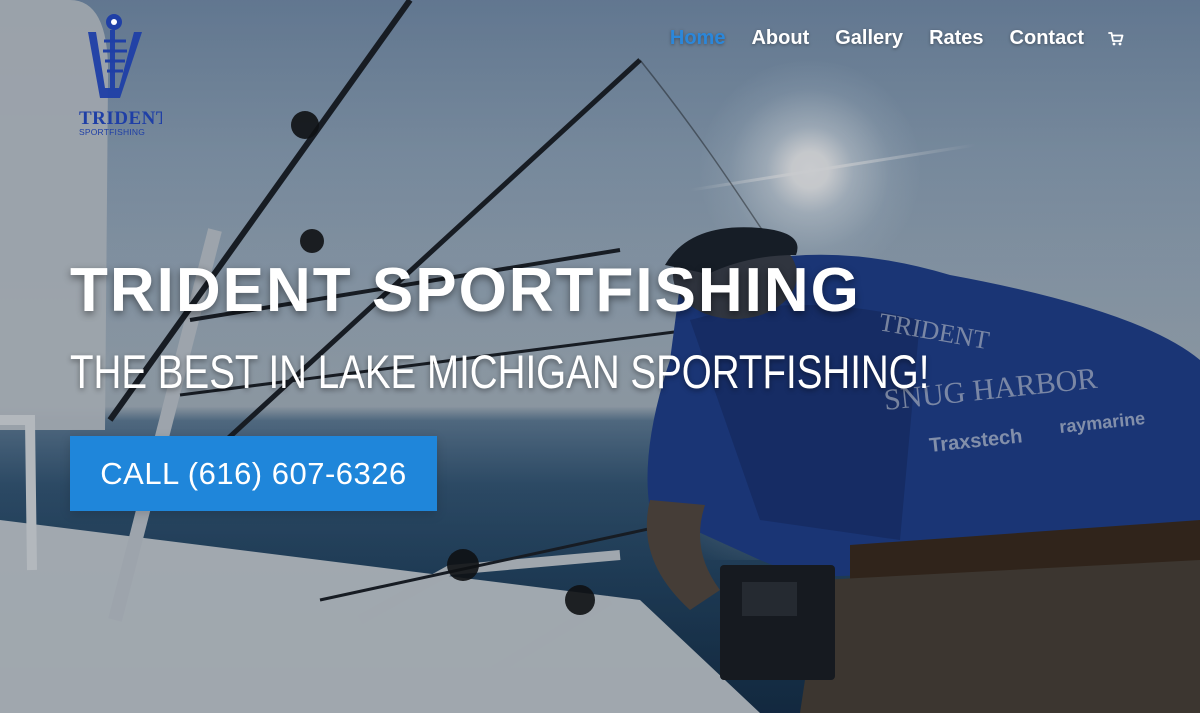  I want to click on nav-contact-link: Contact, so click(1047, 38).